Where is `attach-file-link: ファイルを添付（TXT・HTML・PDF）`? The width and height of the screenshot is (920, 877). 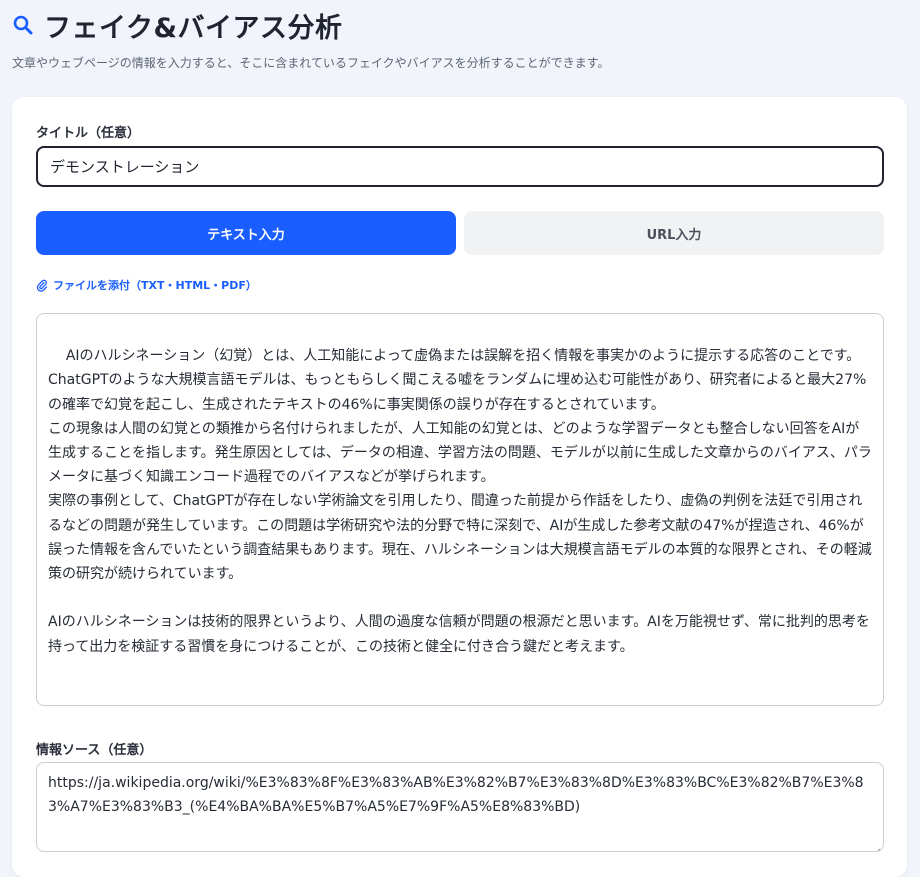 attach-file-link: ファイルを添付（TXT・HTML・PDF） is located at coordinates (146, 285).